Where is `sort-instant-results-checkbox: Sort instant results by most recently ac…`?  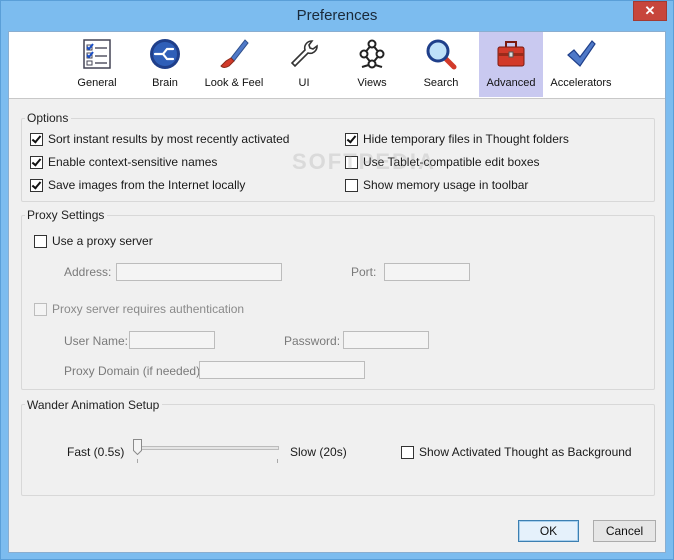 sort-instant-results-checkbox: Sort instant results by most recently ac… is located at coordinates (159, 139).